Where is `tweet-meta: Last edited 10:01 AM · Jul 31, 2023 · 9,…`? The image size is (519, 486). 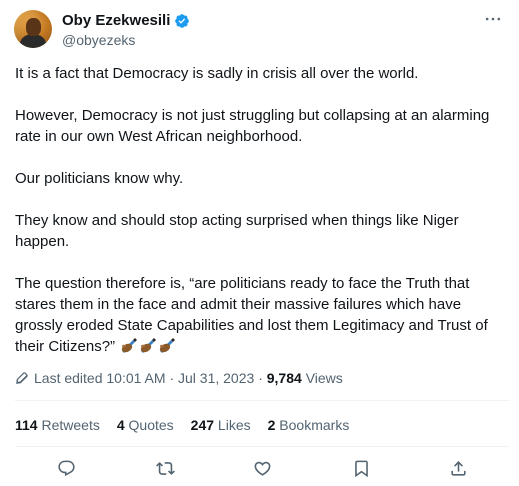
tweet-meta: Last edited 10:01 AM · Jul 31, 2023 · 9,… is located at coordinates (179, 378).